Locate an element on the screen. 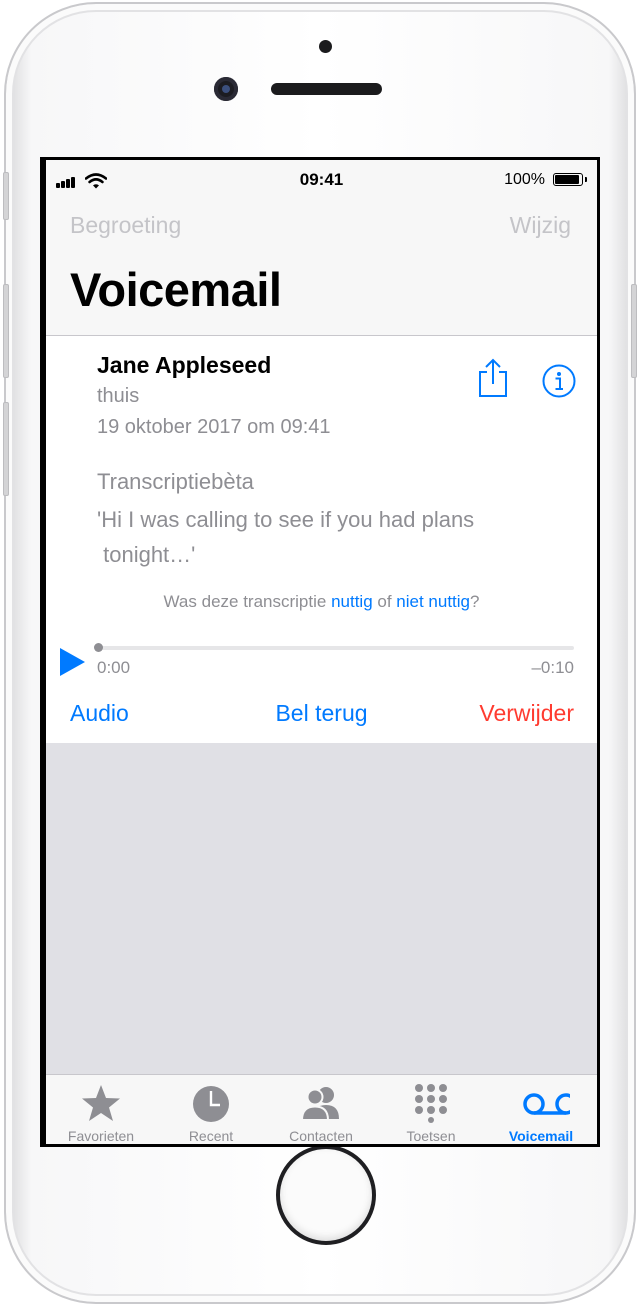  mute-switch is located at coordinates (6, 196).